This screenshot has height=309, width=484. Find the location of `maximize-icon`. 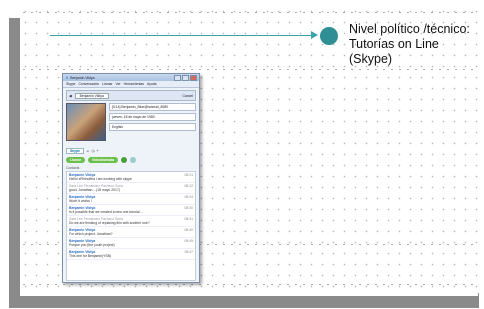

maximize-icon is located at coordinates (185, 77).